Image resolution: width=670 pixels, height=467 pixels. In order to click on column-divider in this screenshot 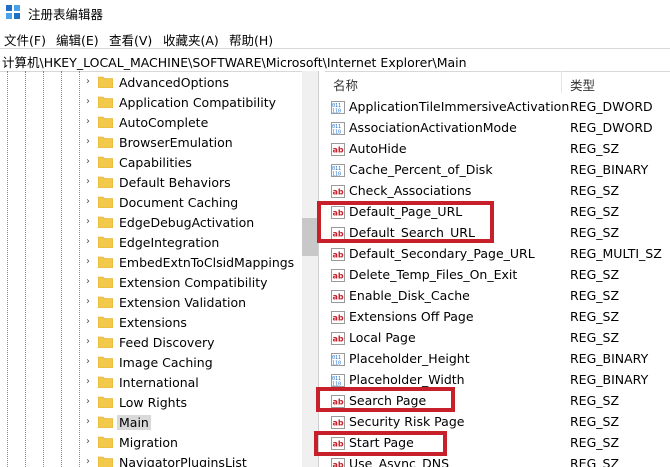, I will do `click(561, 82)`.